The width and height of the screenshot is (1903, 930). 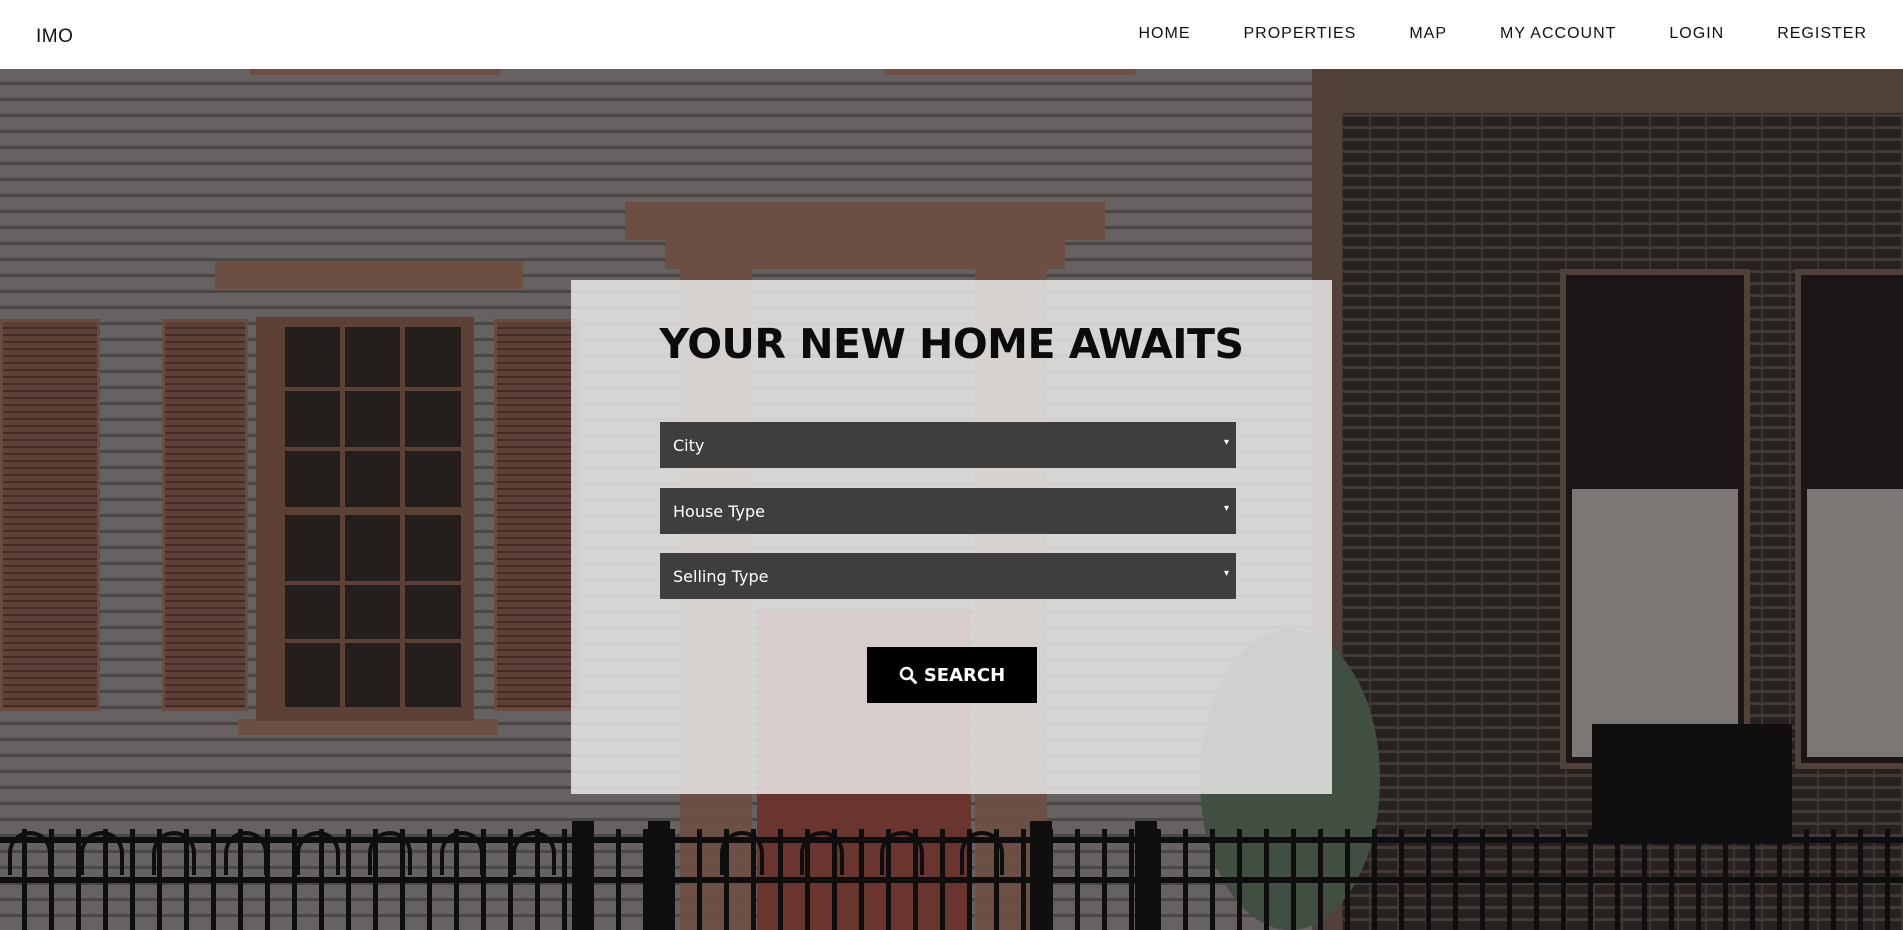 I want to click on search-button: SEARCH, so click(x=952, y=675).